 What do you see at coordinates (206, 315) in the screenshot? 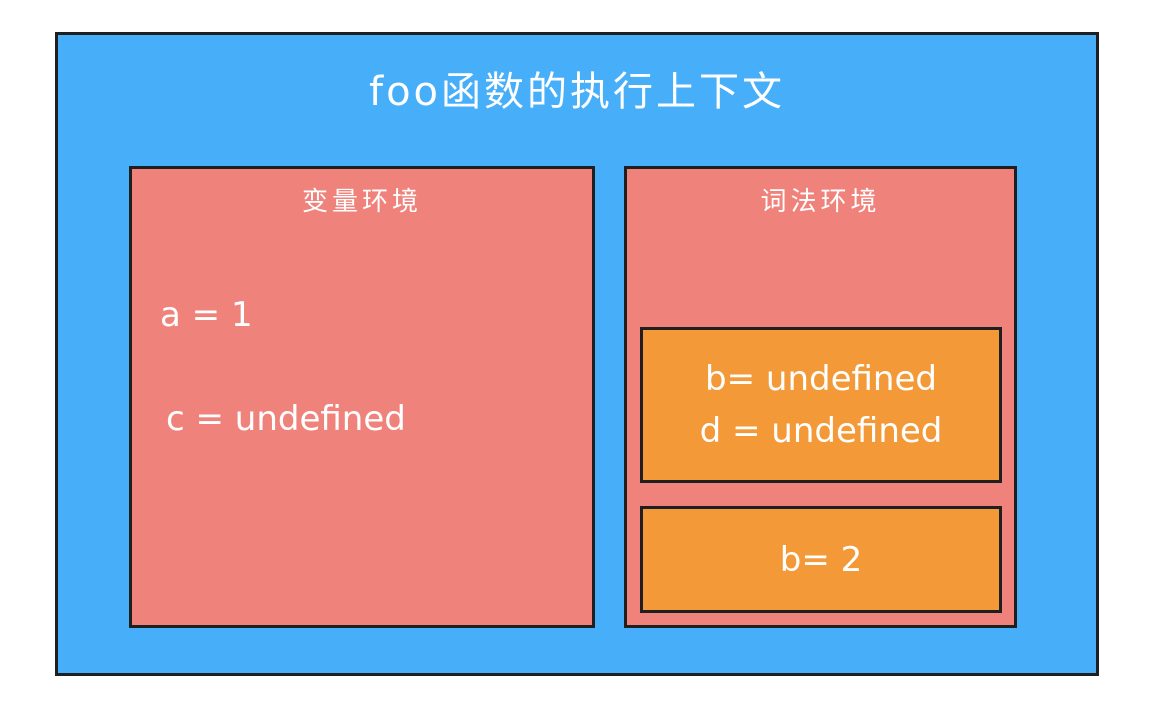
I see `variable-a: a = 1` at bounding box center [206, 315].